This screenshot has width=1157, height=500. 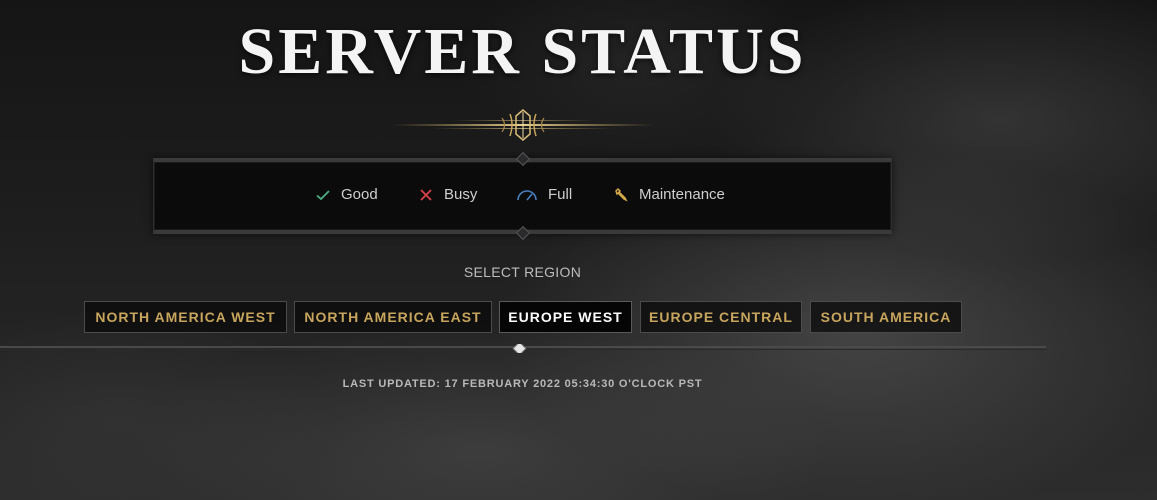 What do you see at coordinates (185, 317) in the screenshot?
I see `region-north-america-west-button: NORTH AMERICA WEST` at bounding box center [185, 317].